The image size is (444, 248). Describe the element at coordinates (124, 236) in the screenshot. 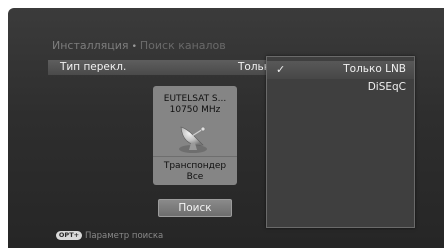

I see `hint-text: Параметр поиска` at that location.